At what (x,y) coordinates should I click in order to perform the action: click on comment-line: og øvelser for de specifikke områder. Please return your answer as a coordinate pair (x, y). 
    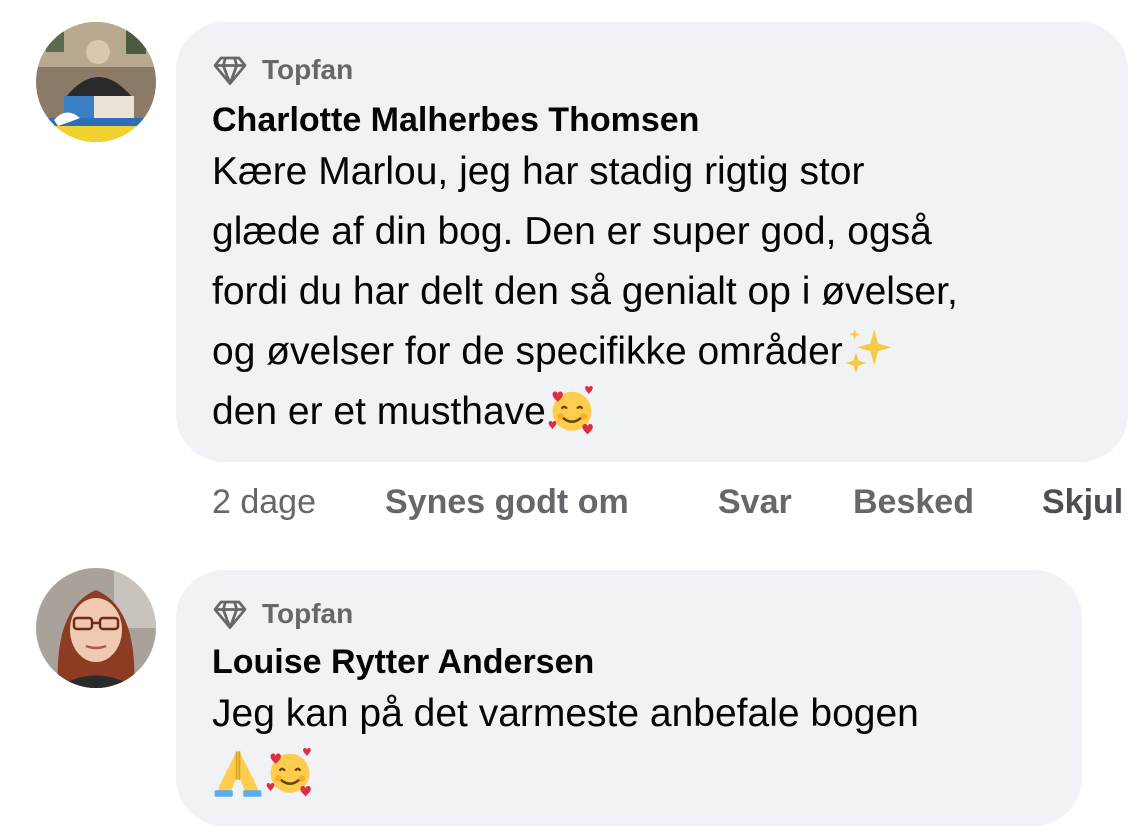
    Looking at the image, I should click on (527, 351).